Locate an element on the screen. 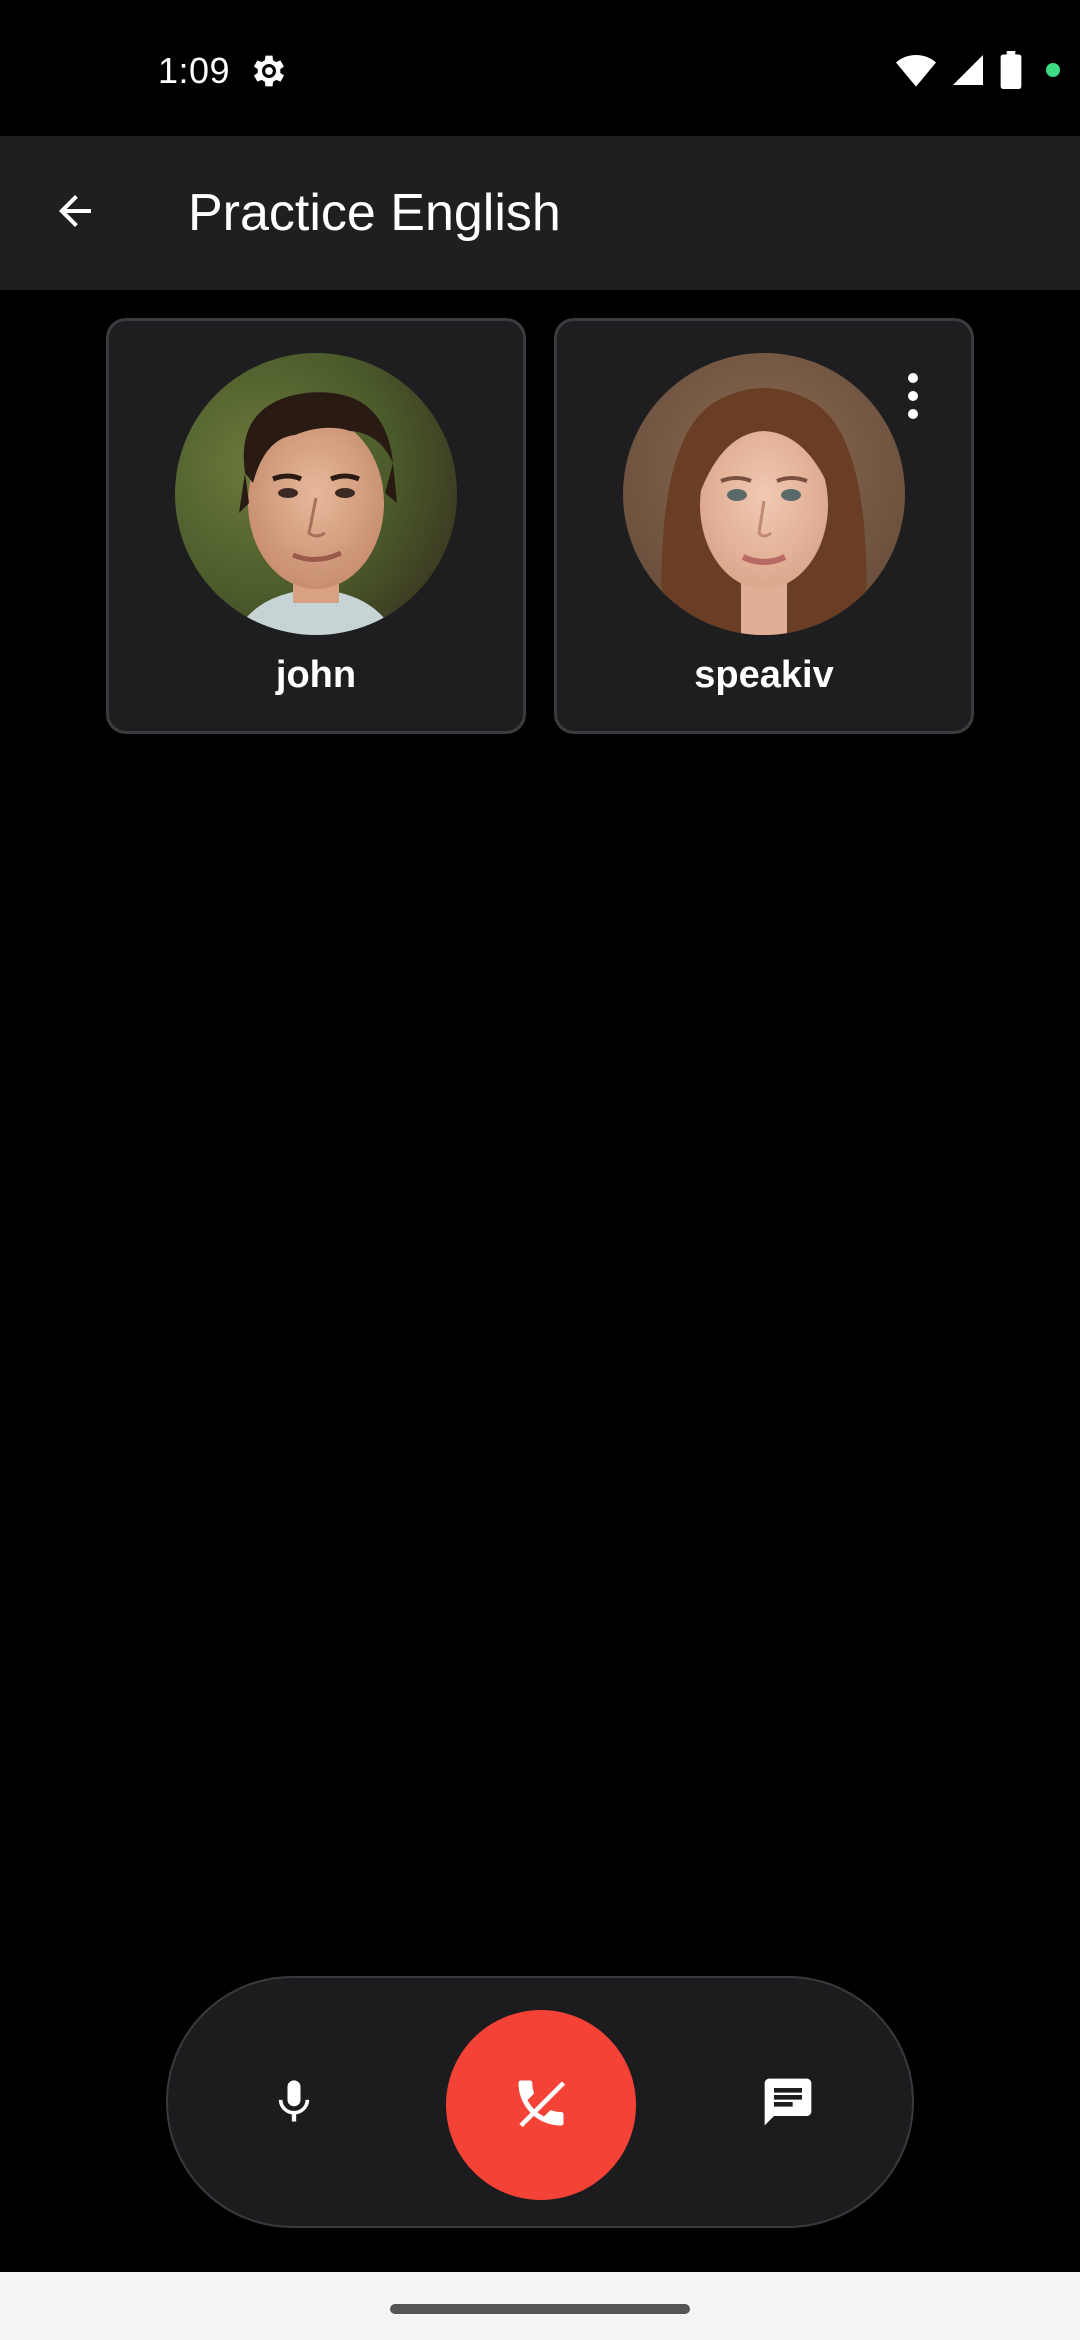 This screenshot has width=1080, height=2340. more-vert-icon is located at coordinates (913, 396).